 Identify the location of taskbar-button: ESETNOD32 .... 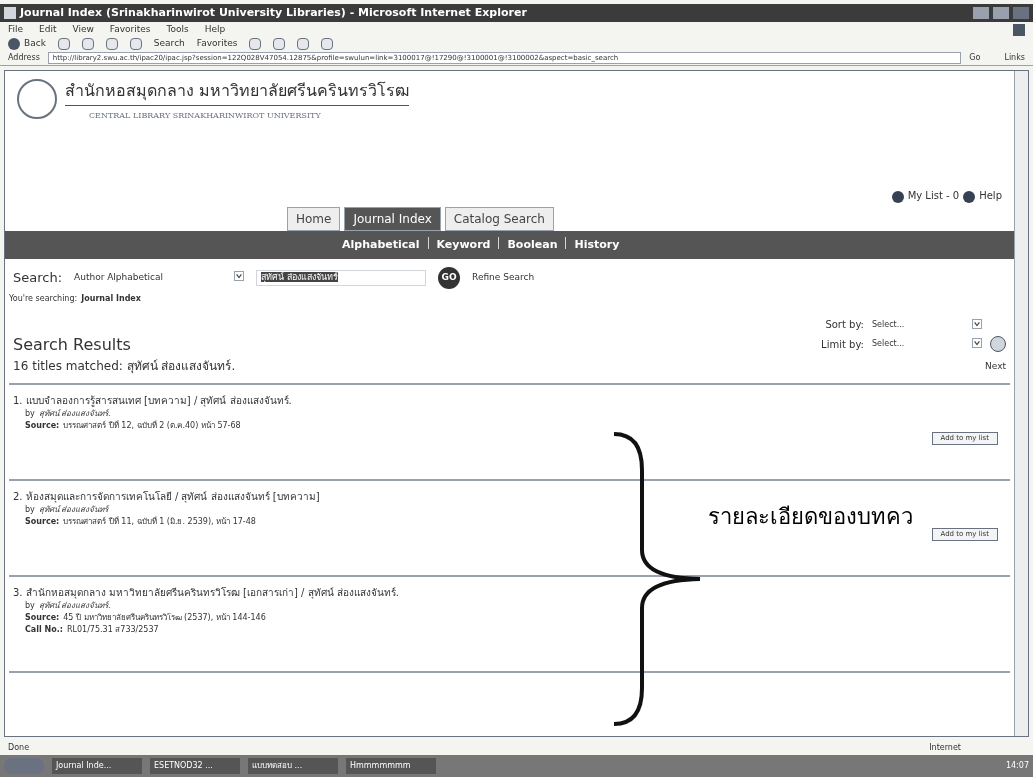
(195, 766).